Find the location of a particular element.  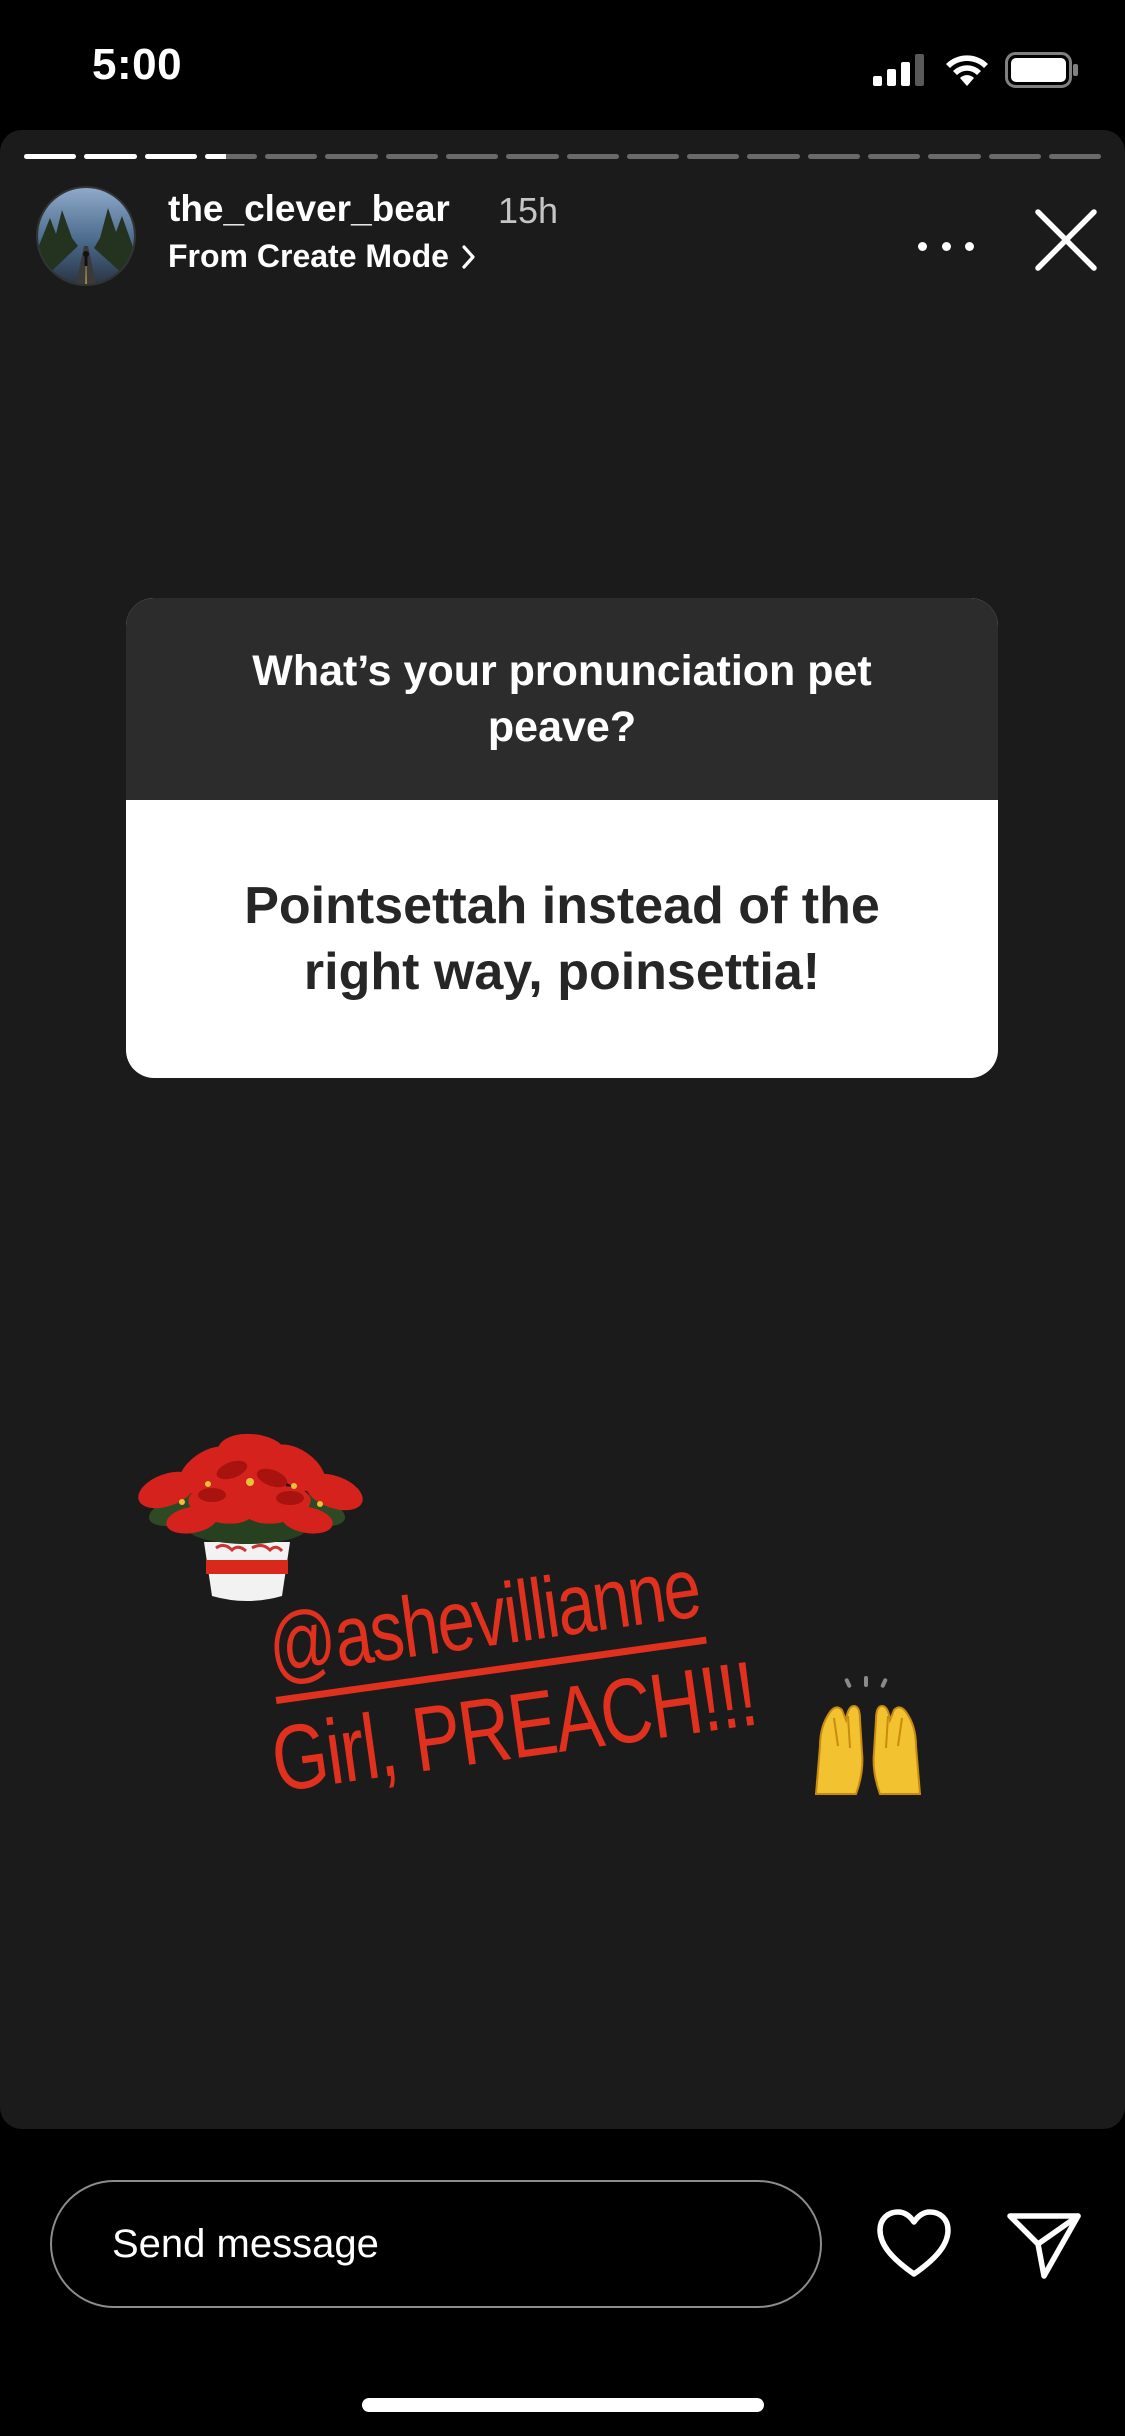

status-time: 5:00 is located at coordinates (137, 64).